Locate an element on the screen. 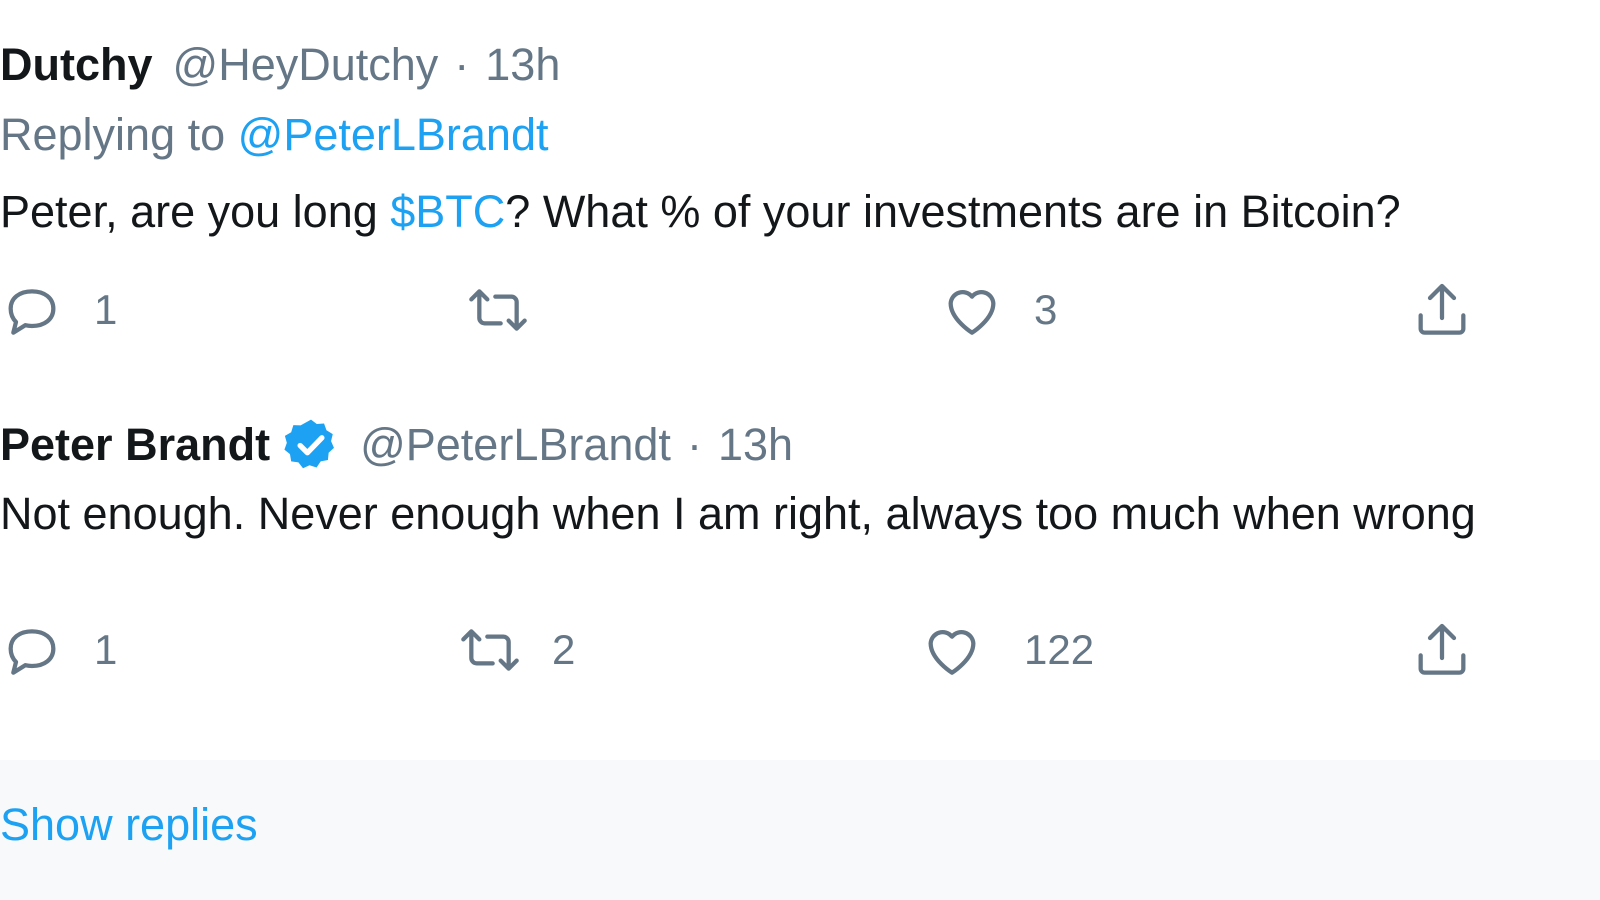 The height and width of the screenshot is (900, 1600). like-button: 122 is located at coordinates (1007, 650).